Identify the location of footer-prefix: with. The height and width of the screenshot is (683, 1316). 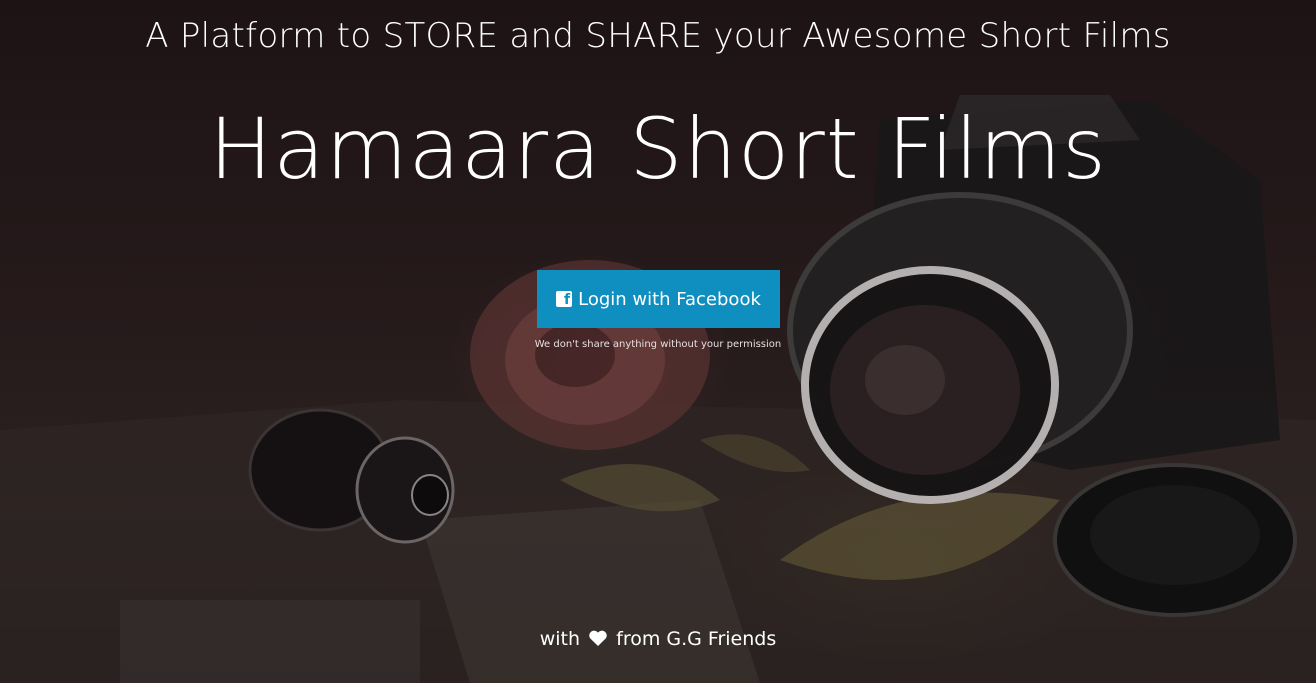
(560, 639).